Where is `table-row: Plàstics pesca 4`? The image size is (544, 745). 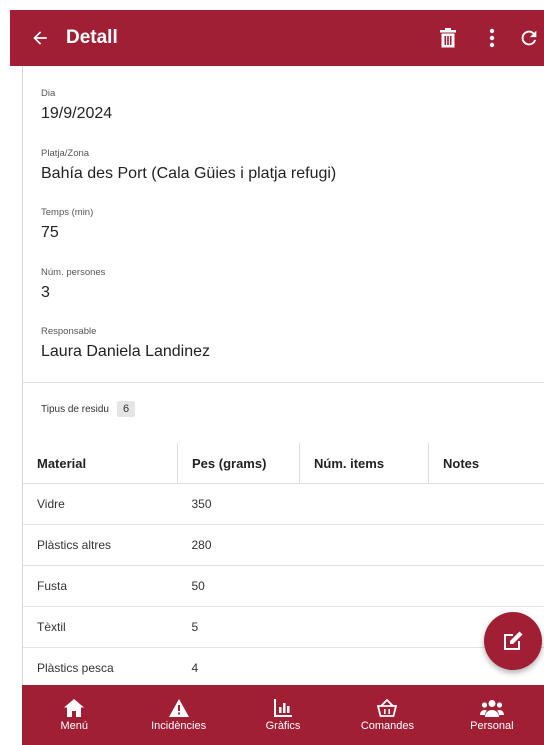
table-row: Plàstics pesca 4 is located at coordinates (283, 666).